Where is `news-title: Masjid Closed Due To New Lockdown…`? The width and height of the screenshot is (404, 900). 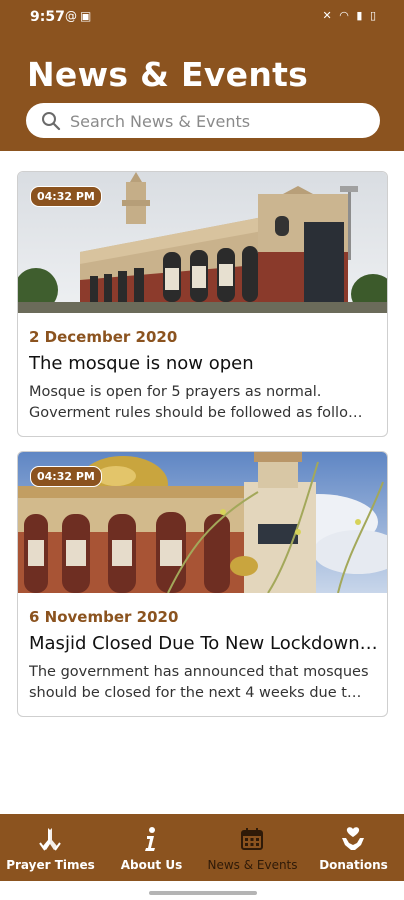
news-title: Masjid Closed Due To New Lockdown… is located at coordinates (203, 643).